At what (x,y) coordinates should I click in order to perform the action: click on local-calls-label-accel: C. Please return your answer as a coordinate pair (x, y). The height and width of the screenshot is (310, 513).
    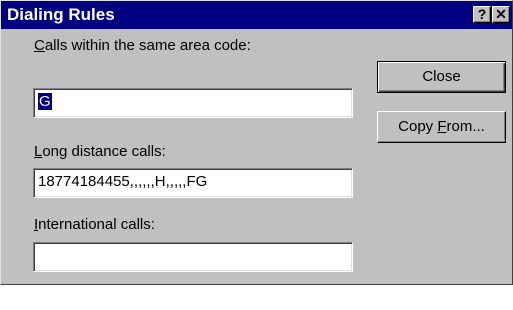
    Looking at the image, I should click on (39, 45).